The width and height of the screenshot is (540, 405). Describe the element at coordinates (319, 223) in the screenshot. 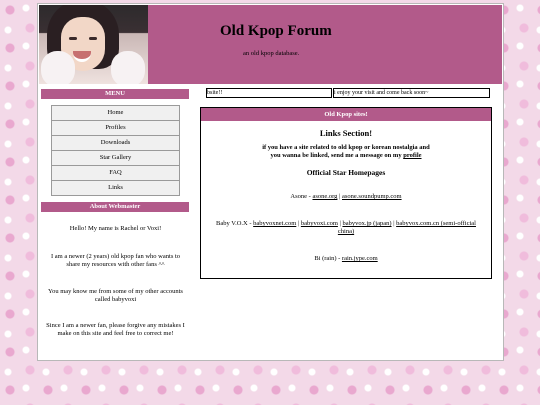

I see `babyvox-link-2: babyvoxi.com` at that location.